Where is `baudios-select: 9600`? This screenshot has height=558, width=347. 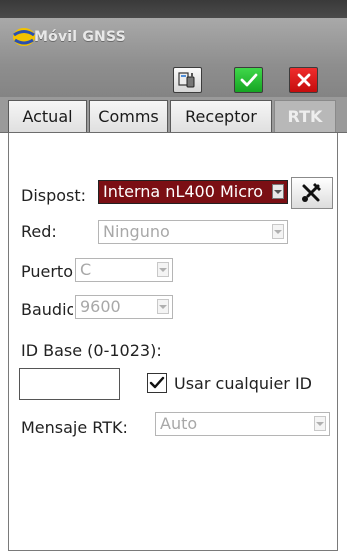 baudios-select: 9600 is located at coordinates (124, 307).